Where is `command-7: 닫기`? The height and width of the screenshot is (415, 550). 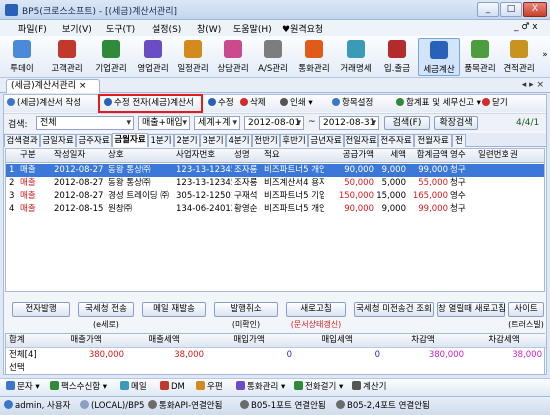 command-7: 닫기 is located at coordinates (495, 103).